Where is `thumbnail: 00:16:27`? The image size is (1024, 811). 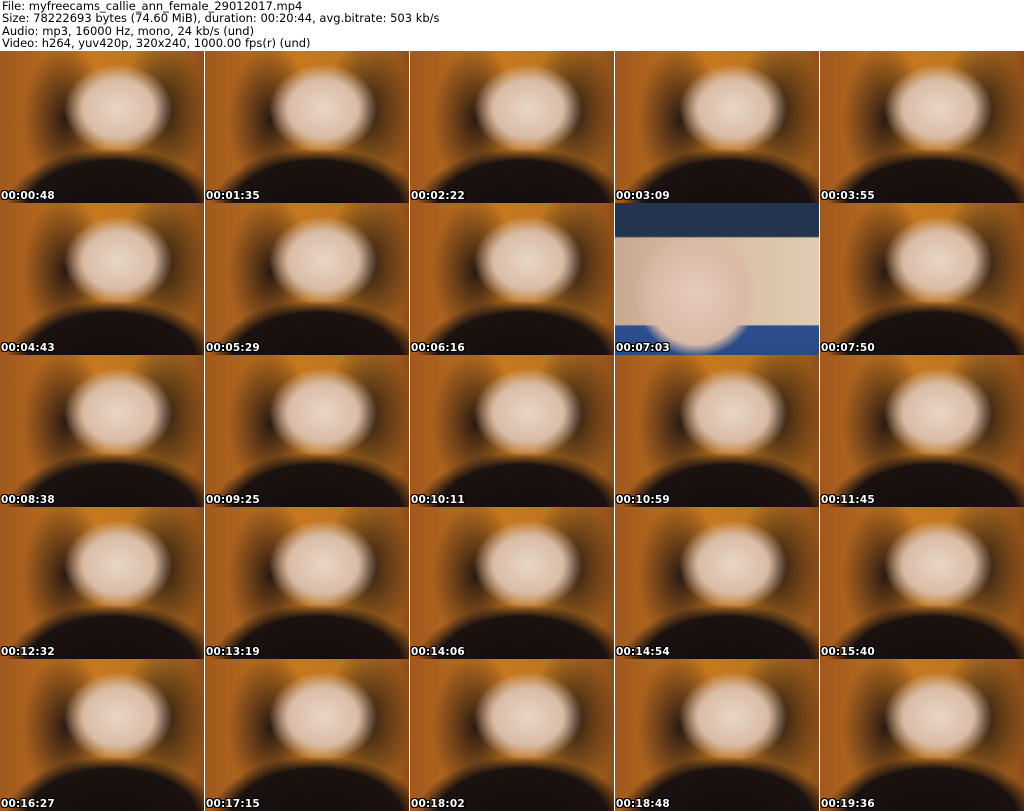 thumbnail: 00:16:27 is located at coordinates (102, 735).